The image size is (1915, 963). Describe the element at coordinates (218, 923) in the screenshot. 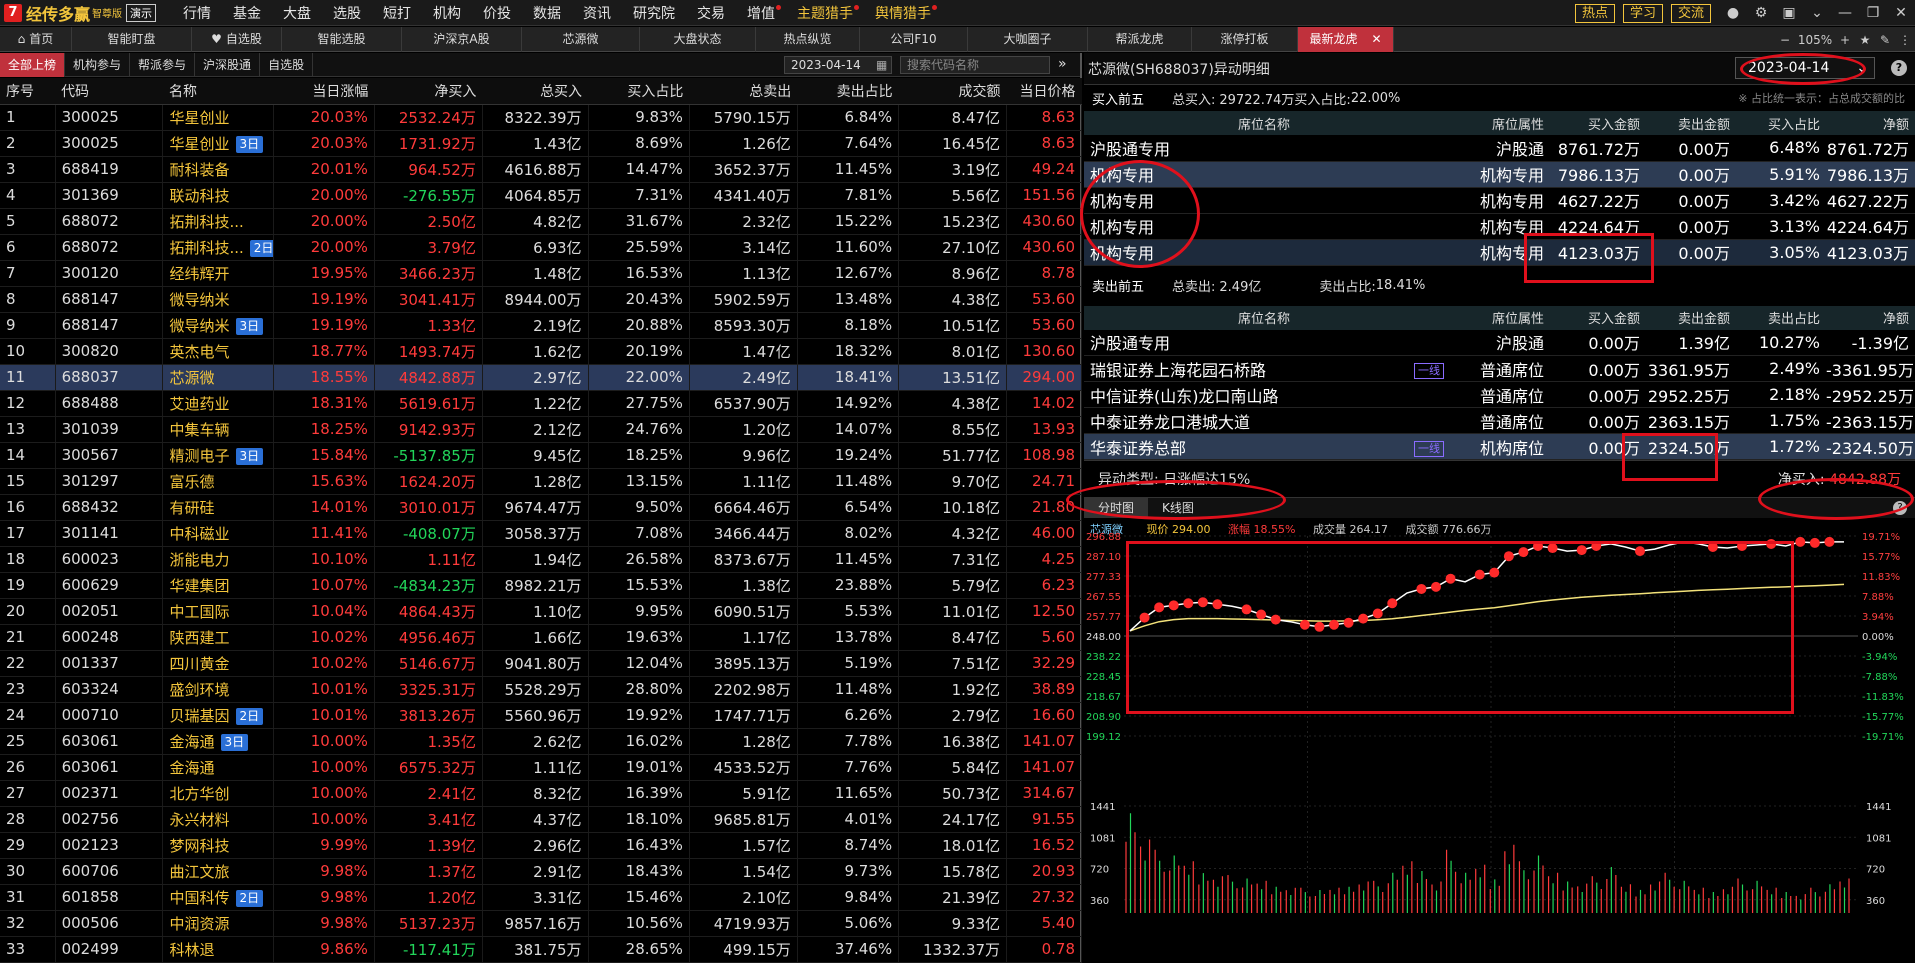

I see `stock-name-cell: 中润资源` at that location.